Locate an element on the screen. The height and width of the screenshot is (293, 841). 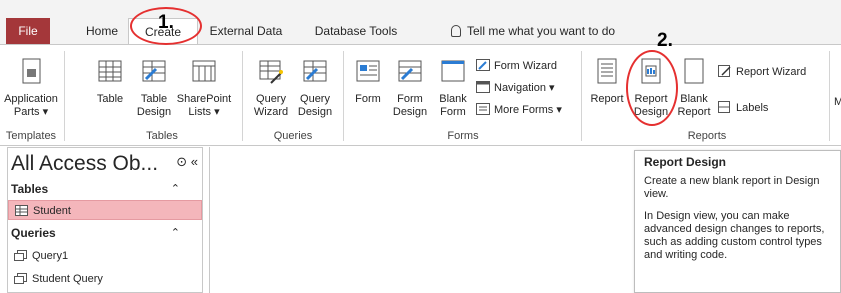
annotation-circle-report-design is located at coordinates (652, 88).